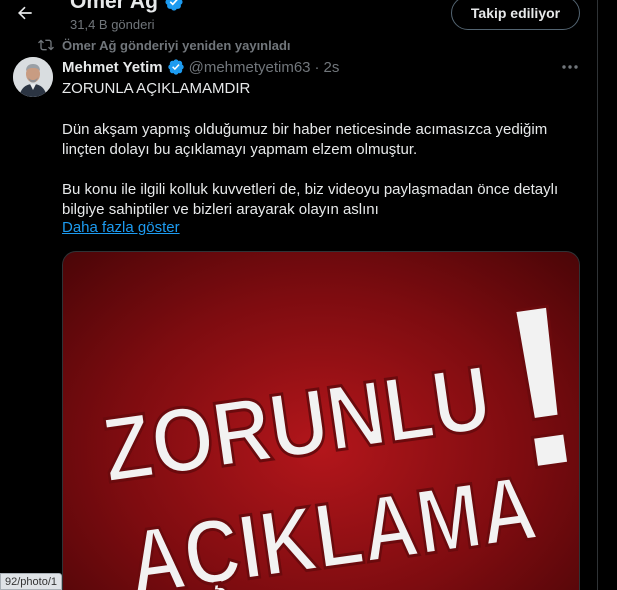 This screenshot has height=590, width=617. What do you see at coordinates (597, 295) in the screenshot?
I see `column-border` at bounding box center [597, 295].